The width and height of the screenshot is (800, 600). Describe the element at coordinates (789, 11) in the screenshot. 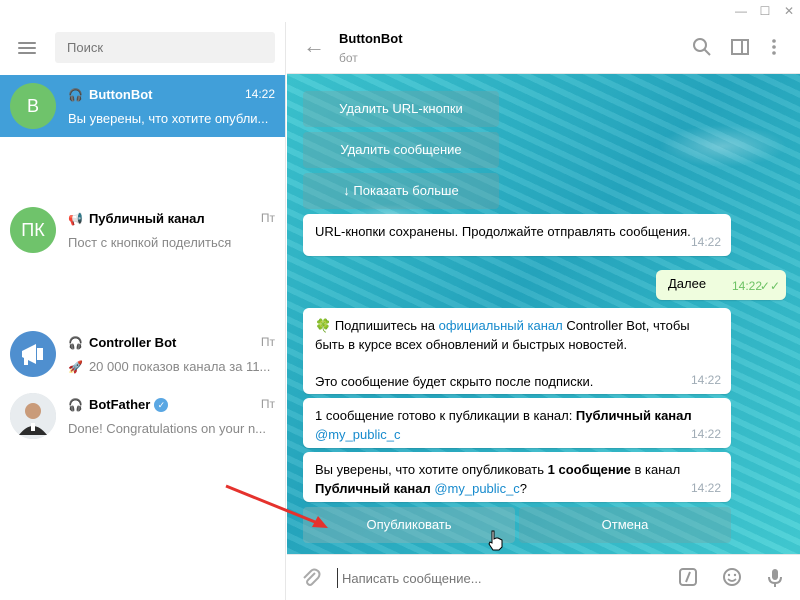

I see `close-icon: ✕` at that location.